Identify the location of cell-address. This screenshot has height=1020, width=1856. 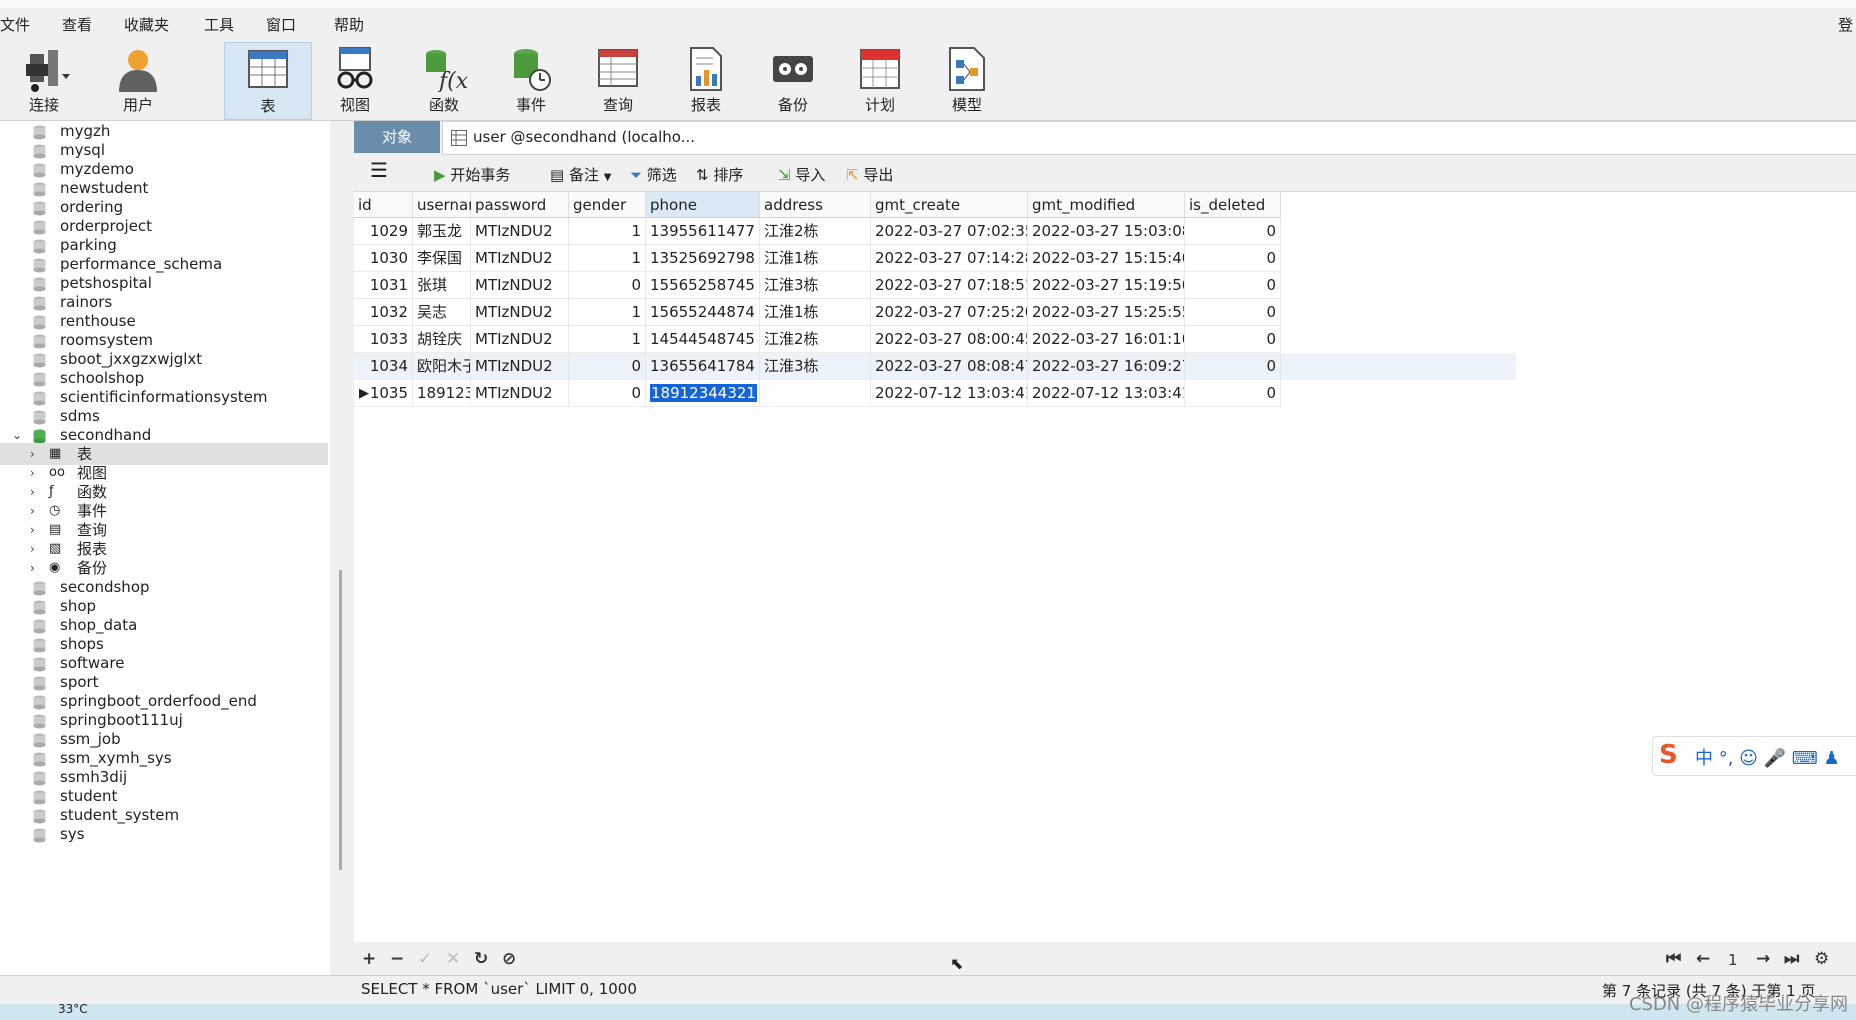
(815, 393).